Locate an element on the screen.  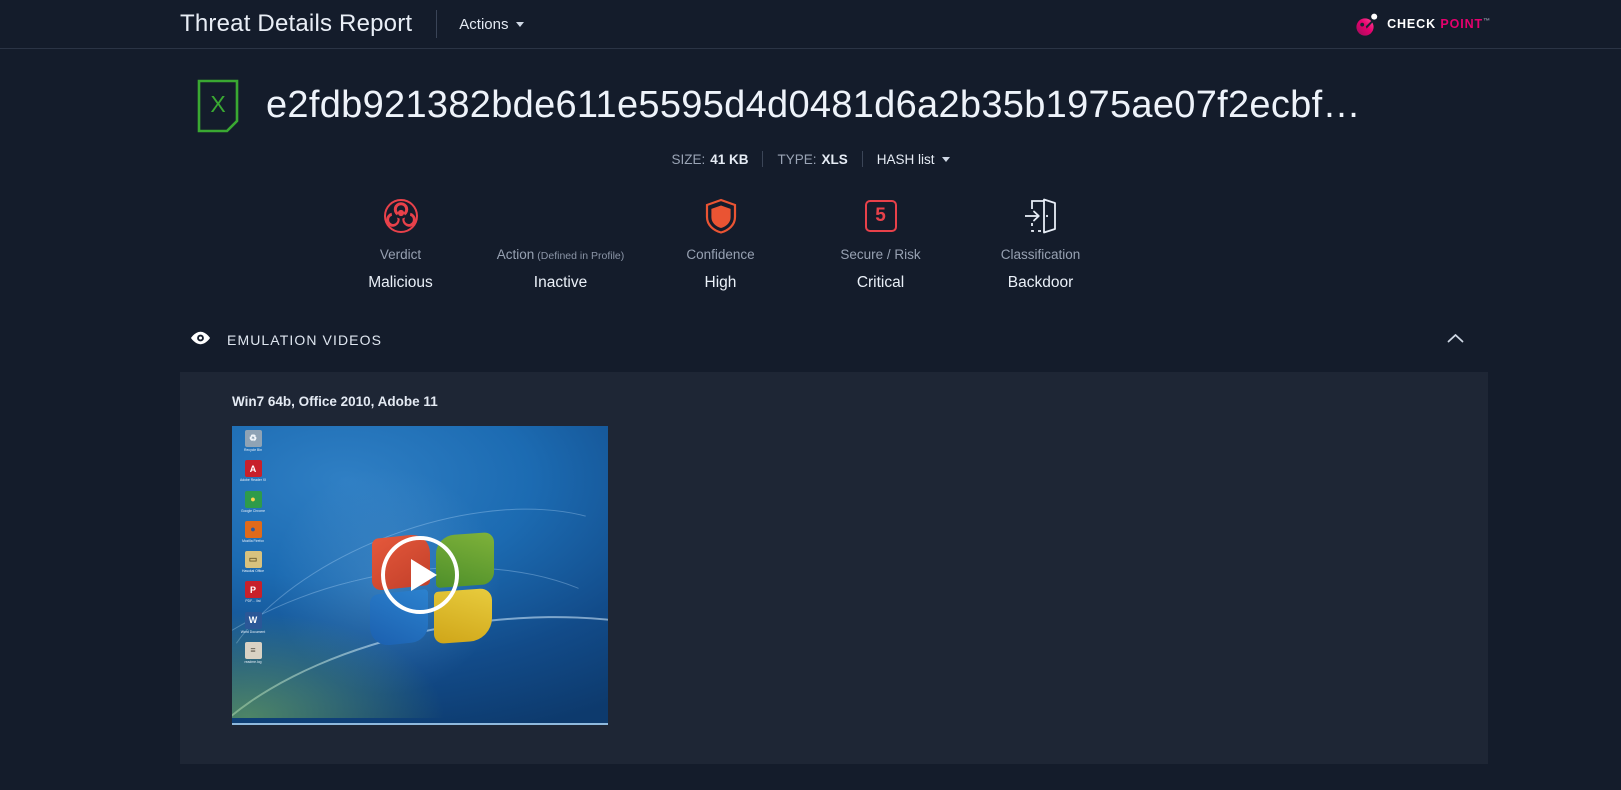
risk-label-text: Secure / Risk is located at coordinates (880, 254).